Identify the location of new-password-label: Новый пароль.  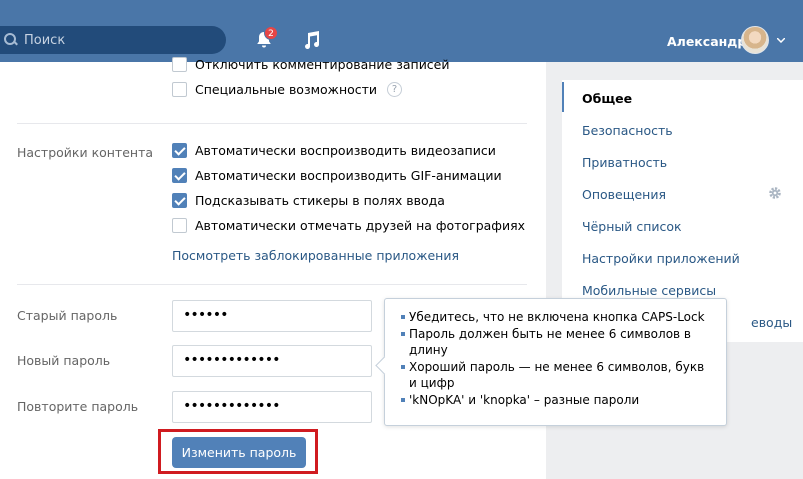
(64, 360).